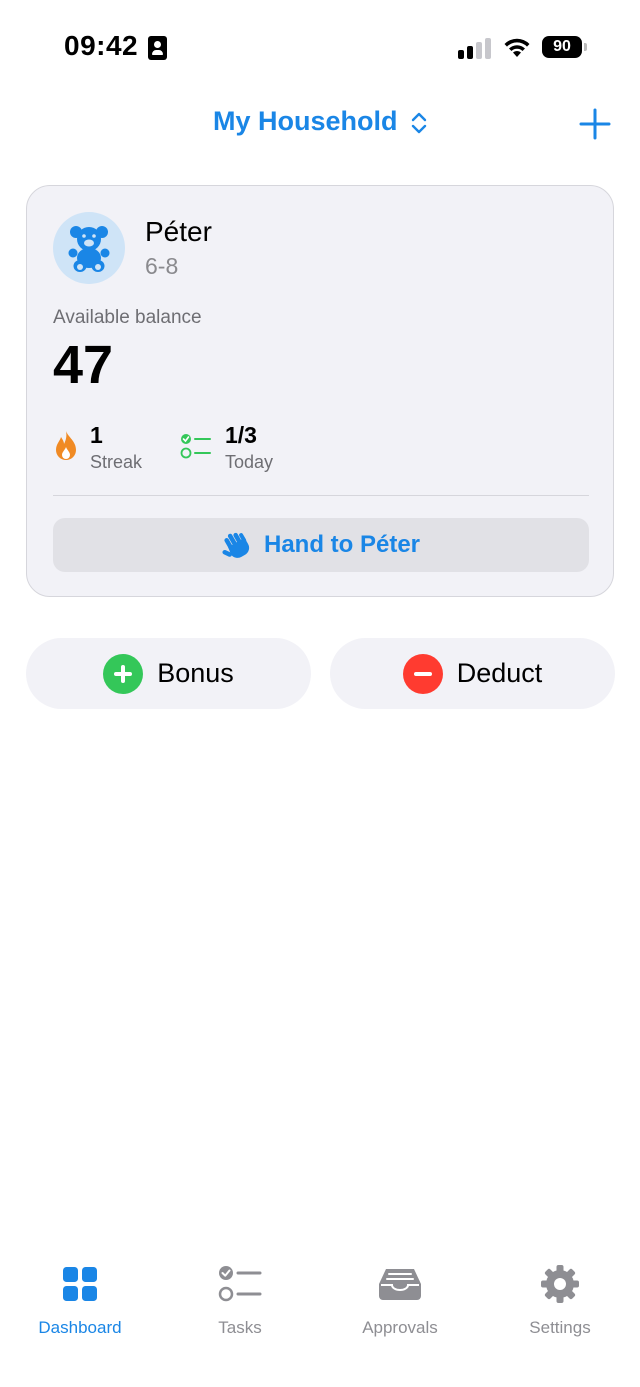 This screenshot has width=640, height=1387. What do you see at coordinates (127, 317) in the screenshot?
I see `balance-label: Available balance` at bounding box center [127, 317].